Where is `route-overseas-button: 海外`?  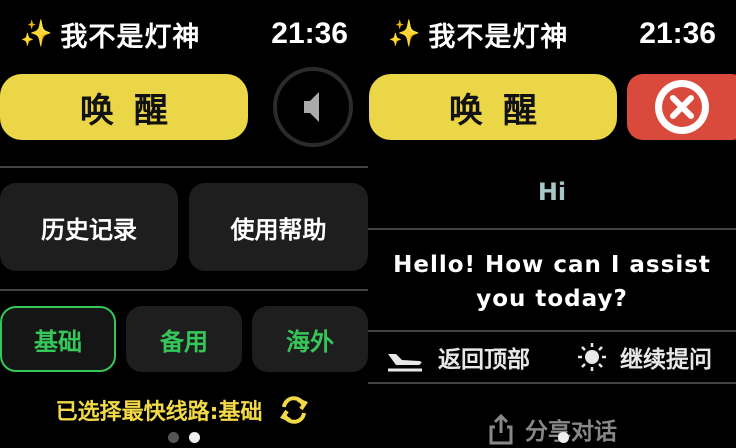
route-overseas-button: 海外 is located at coordinates (310, 339).